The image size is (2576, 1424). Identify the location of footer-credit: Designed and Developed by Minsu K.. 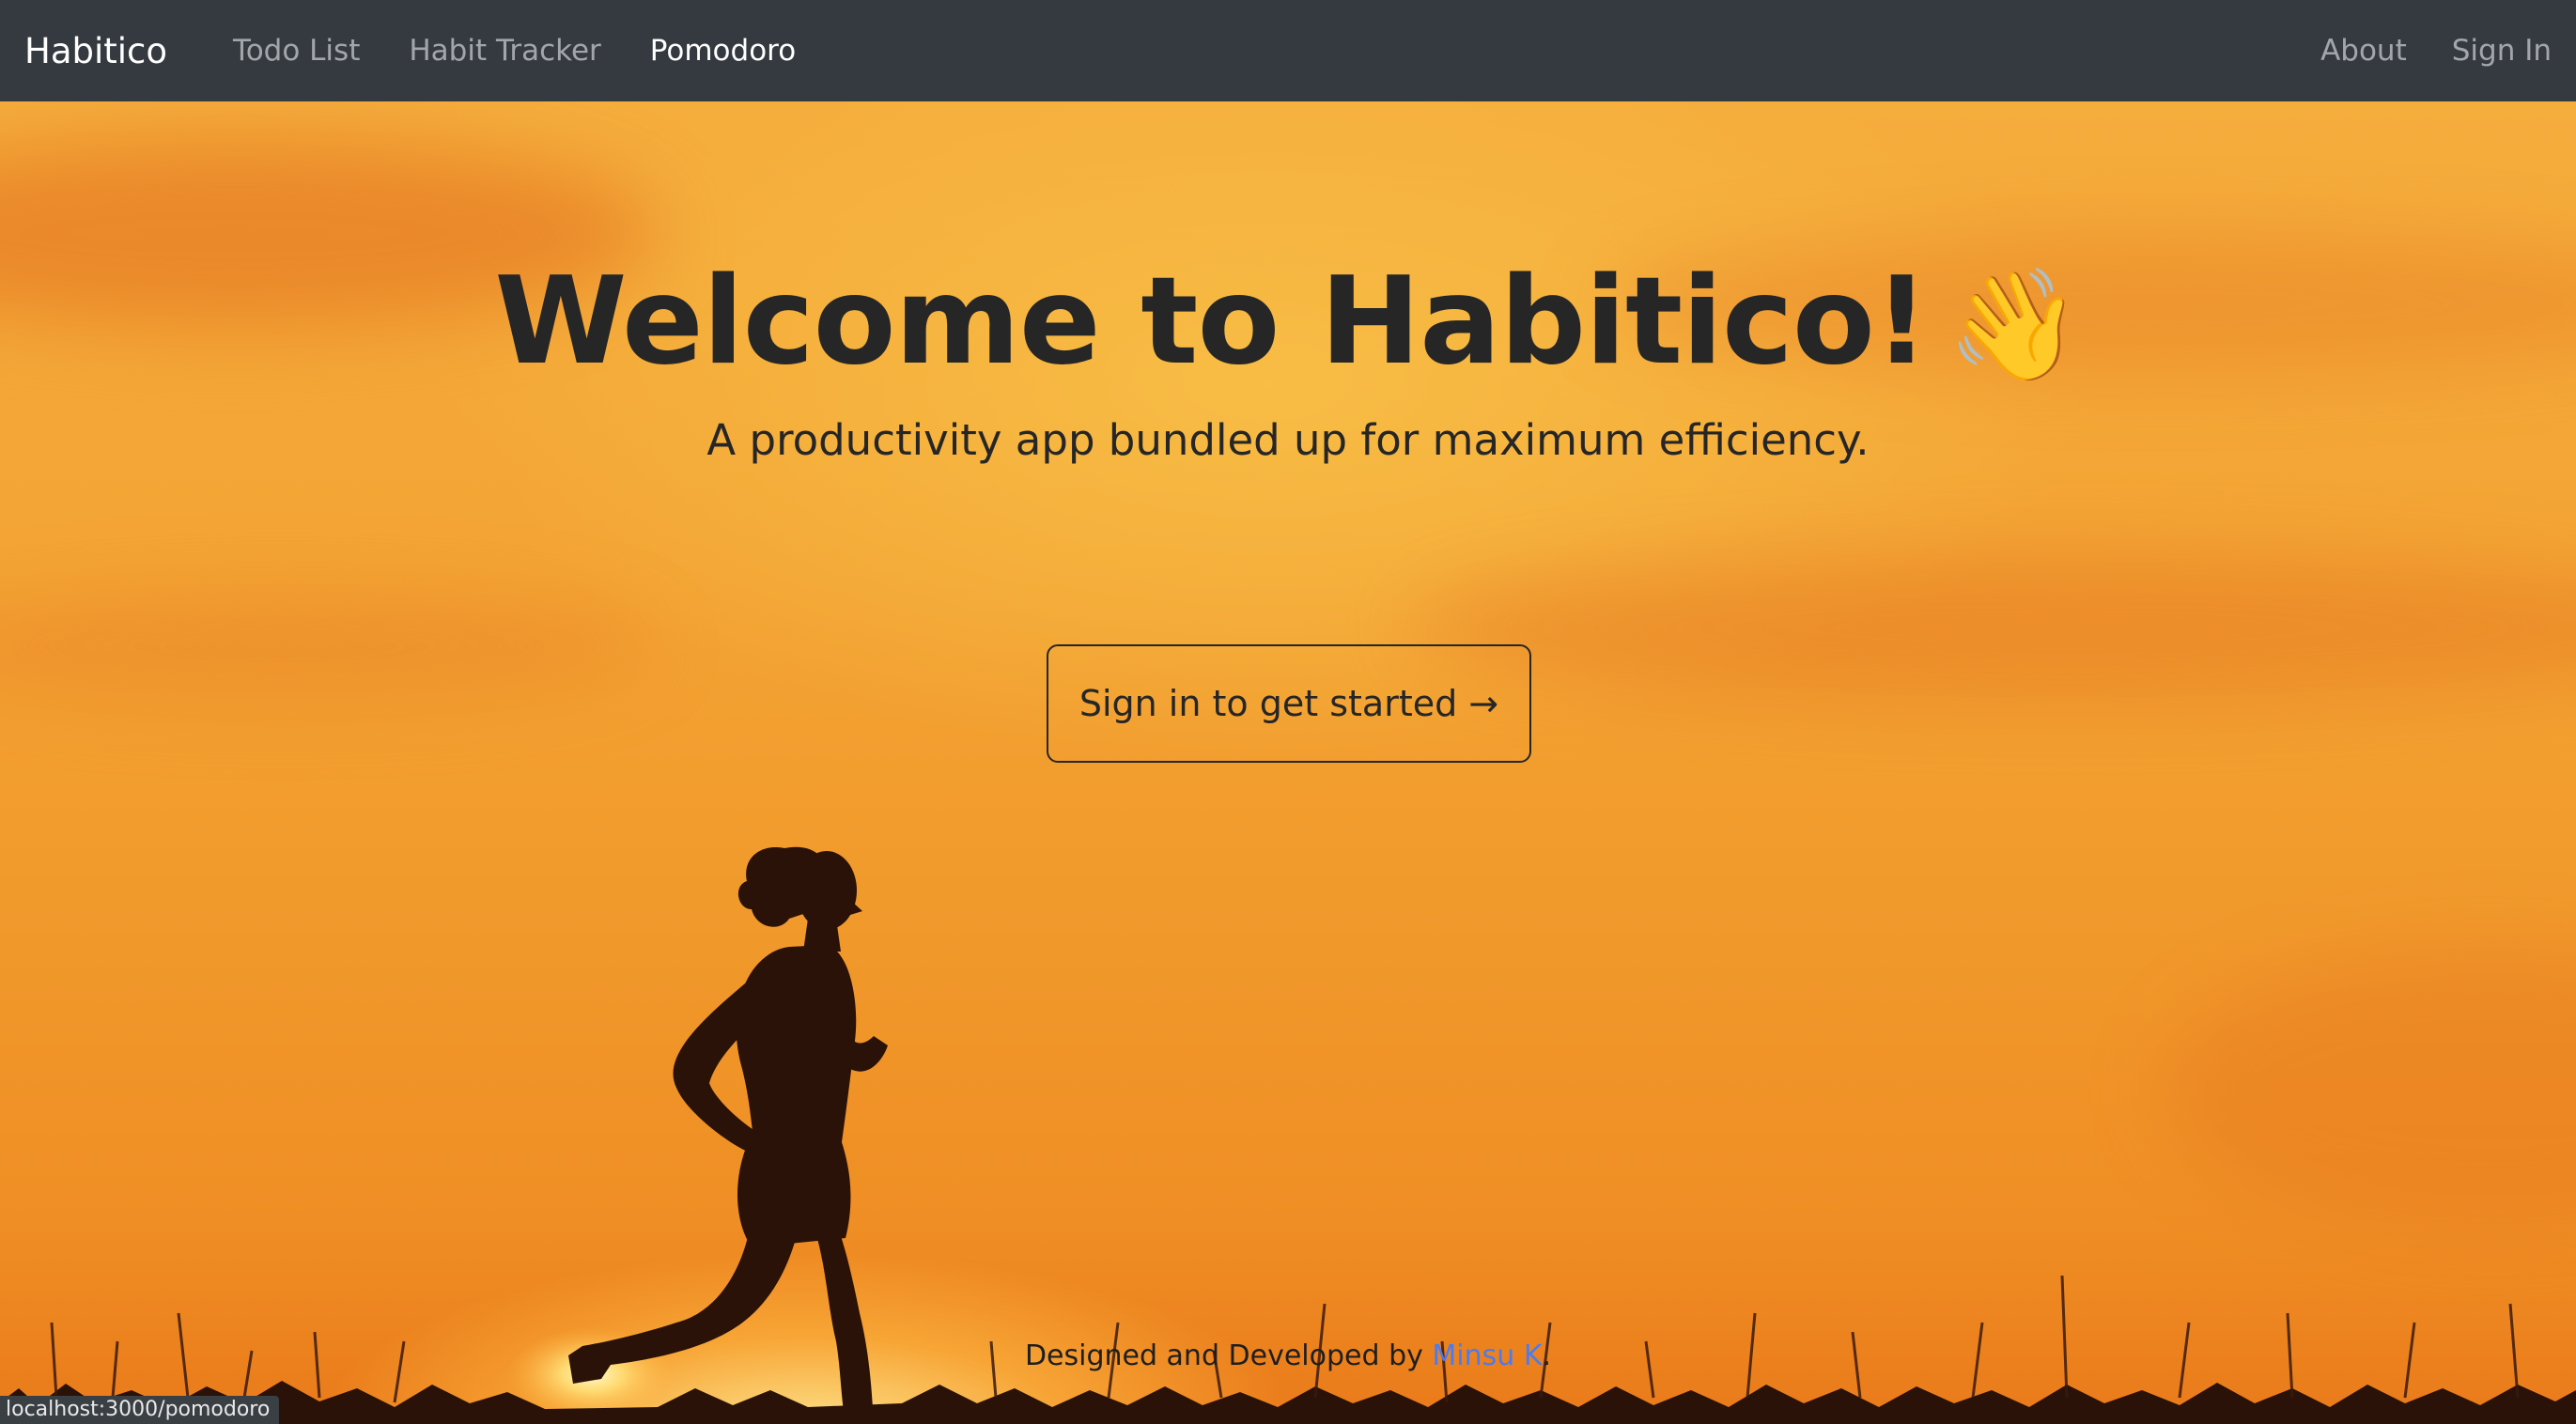
(1288, 1356).